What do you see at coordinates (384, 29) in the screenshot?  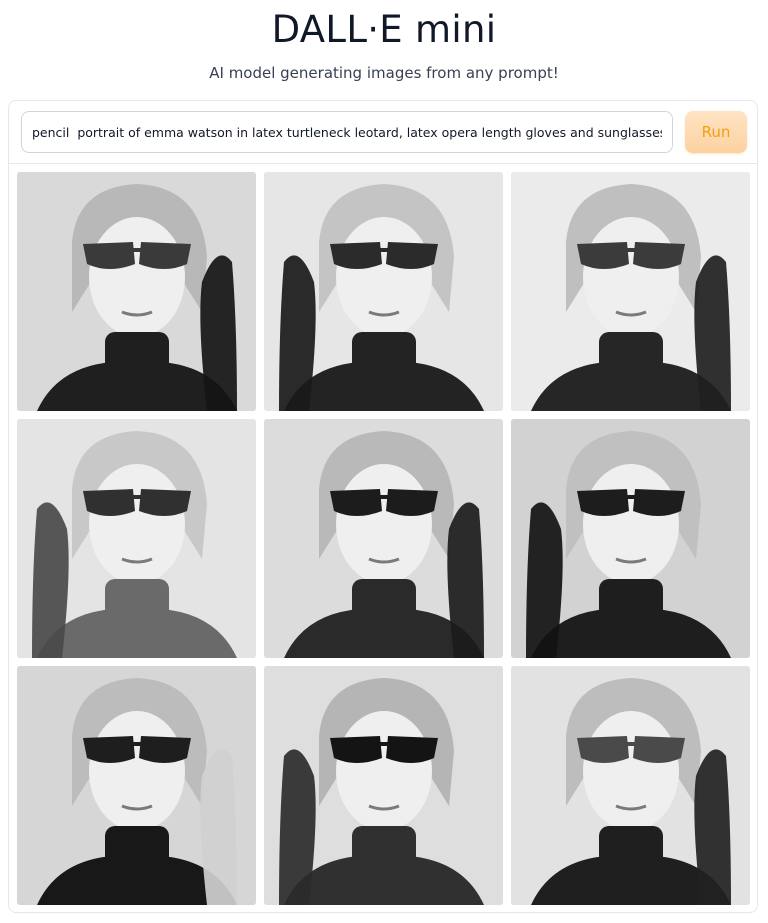 I see `page-title: DALL·E mini` at bounding box center [384, 29].